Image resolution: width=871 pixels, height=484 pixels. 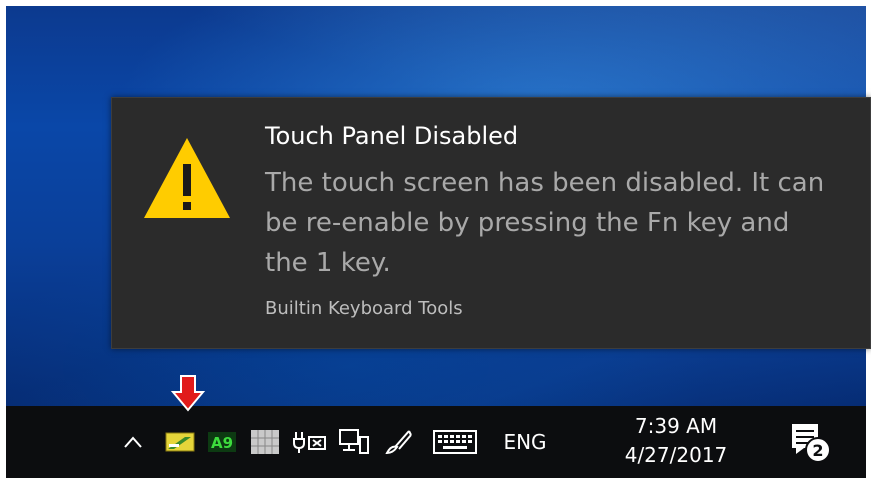 I want to click on toast-title: Touch Panel Disabled, so click(x=392, y=136).